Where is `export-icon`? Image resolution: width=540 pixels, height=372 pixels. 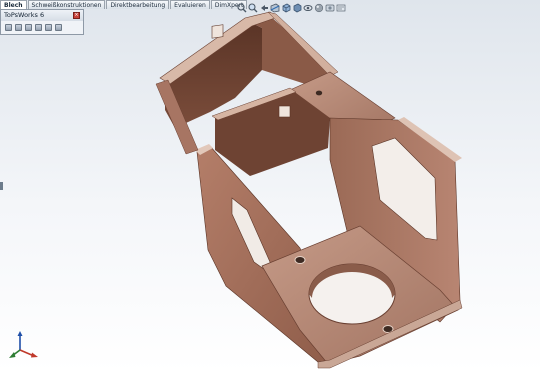 export-icon is located at coordinates (38, 27).